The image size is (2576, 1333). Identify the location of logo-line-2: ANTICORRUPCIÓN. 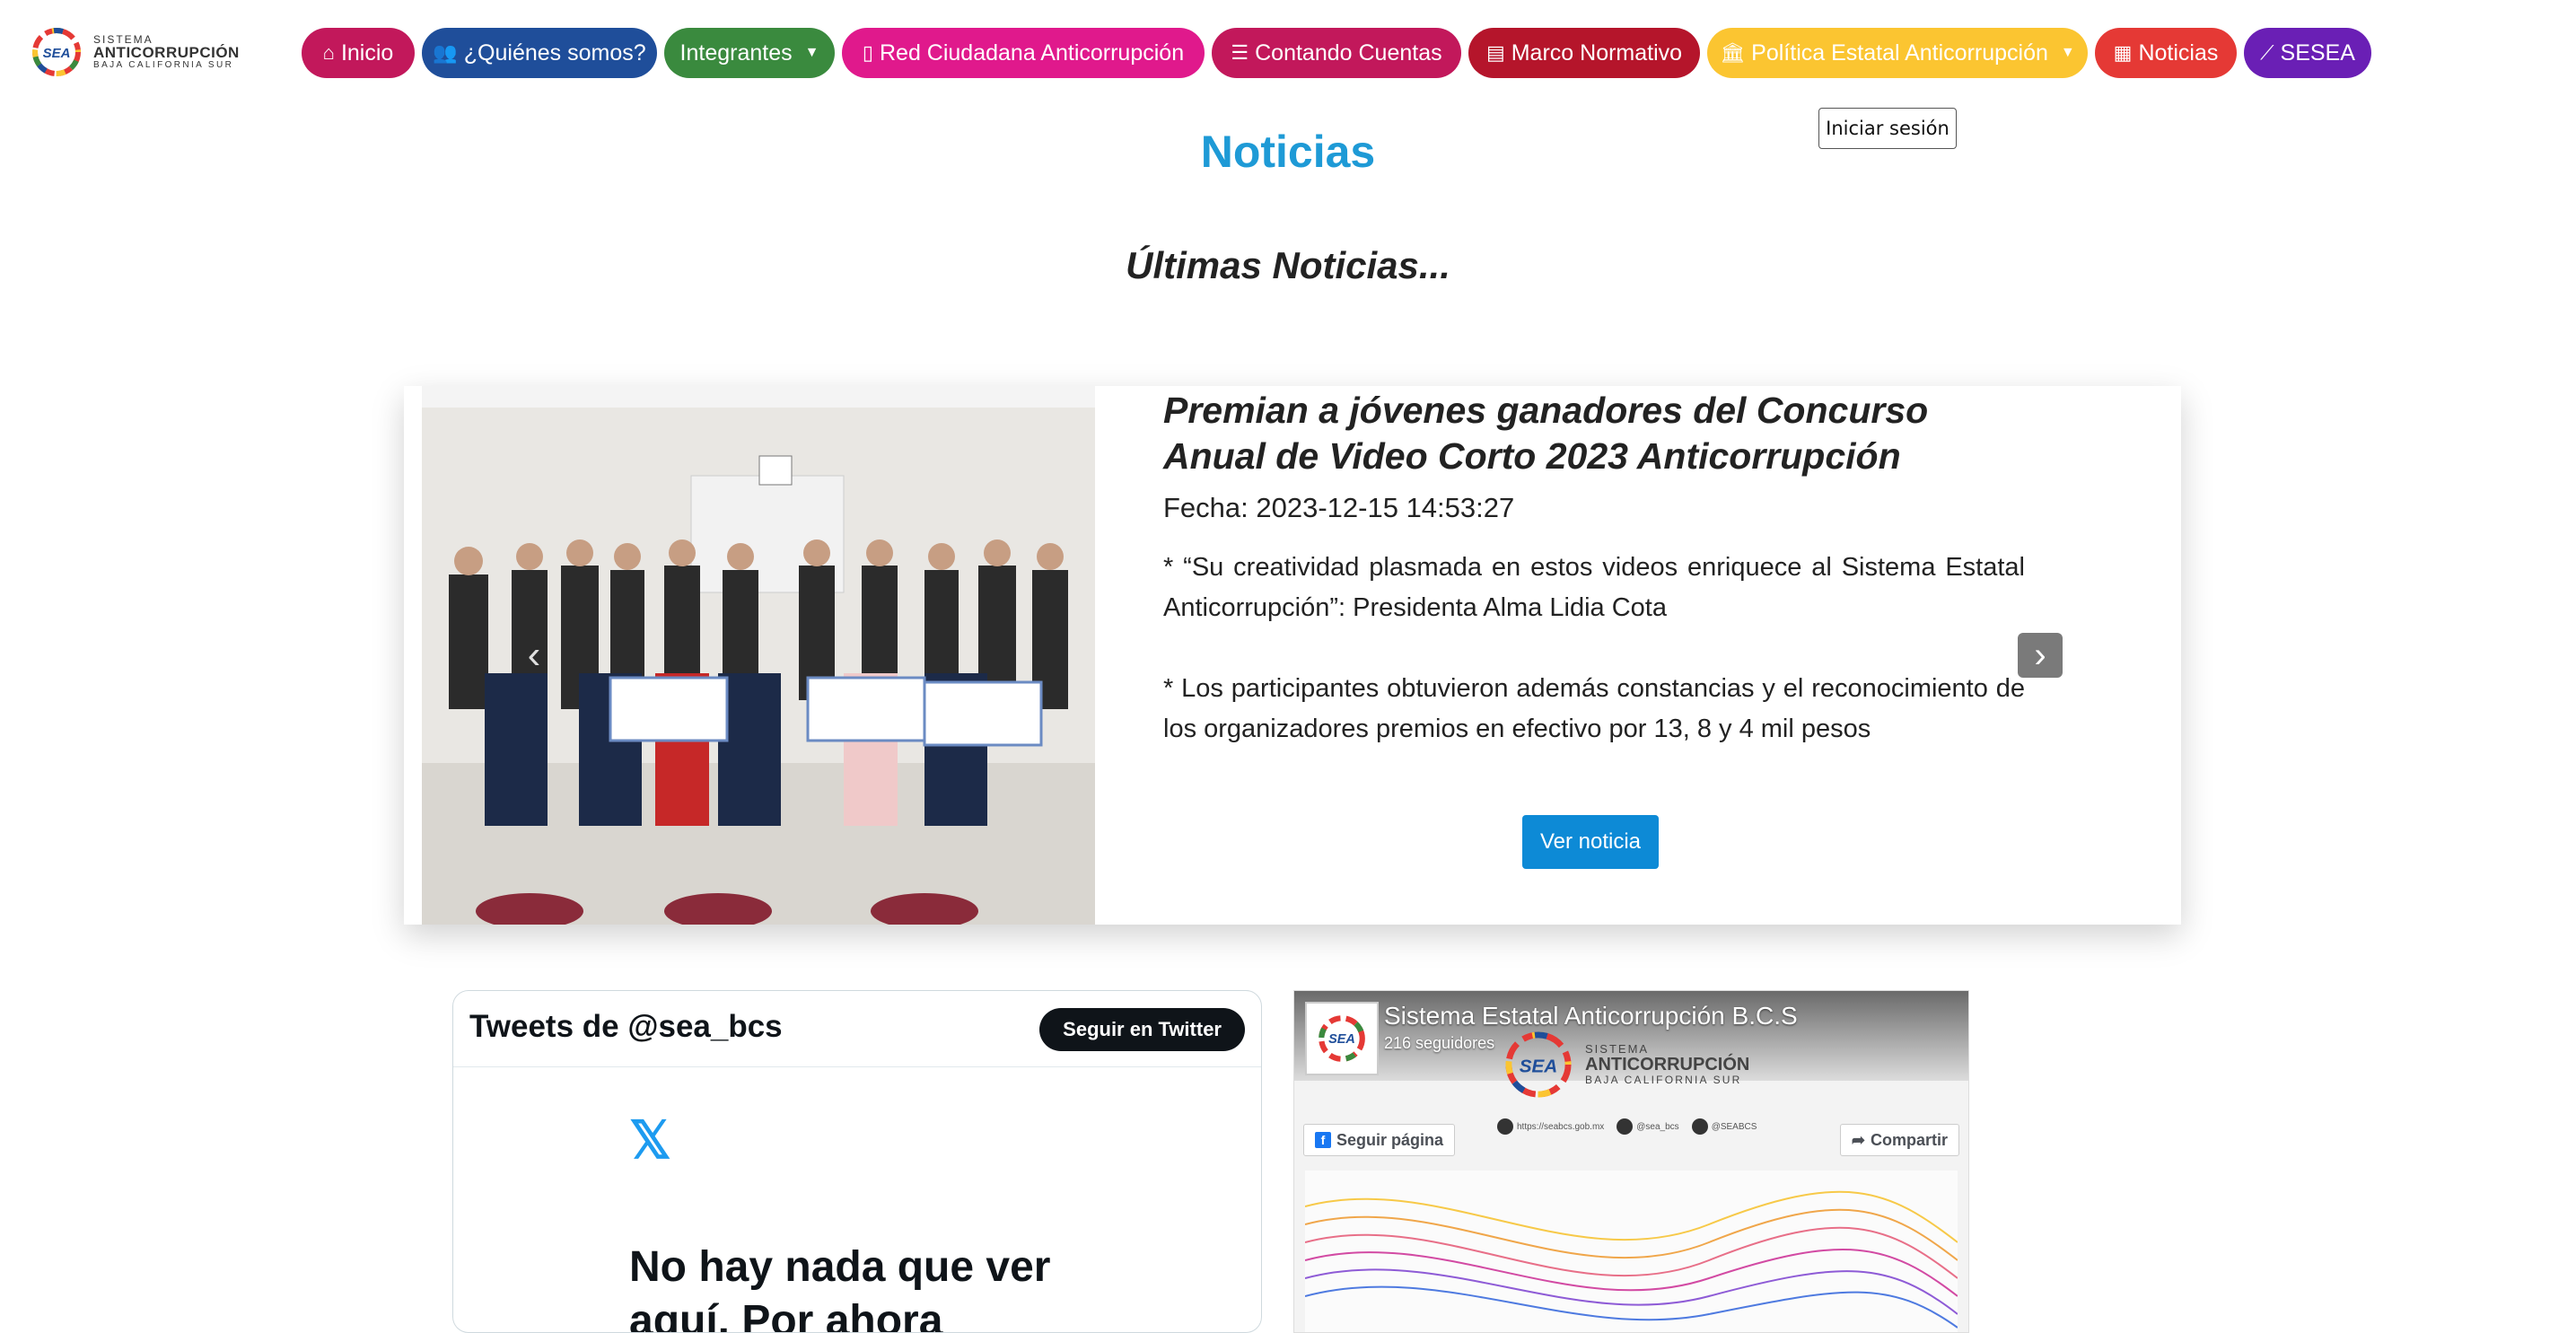
(166, 53).